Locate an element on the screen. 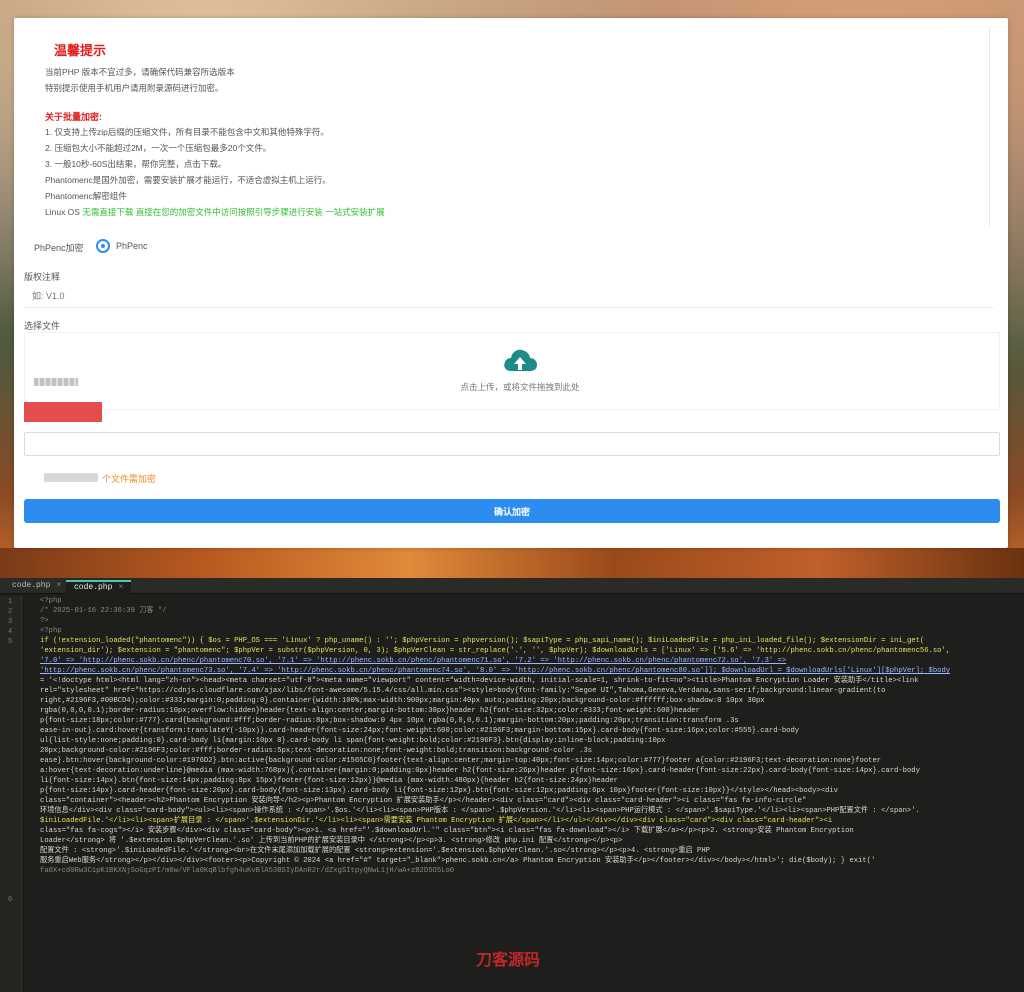 The image size is (1024, 992). line-number: 1 is located at coordinates (10, 602).